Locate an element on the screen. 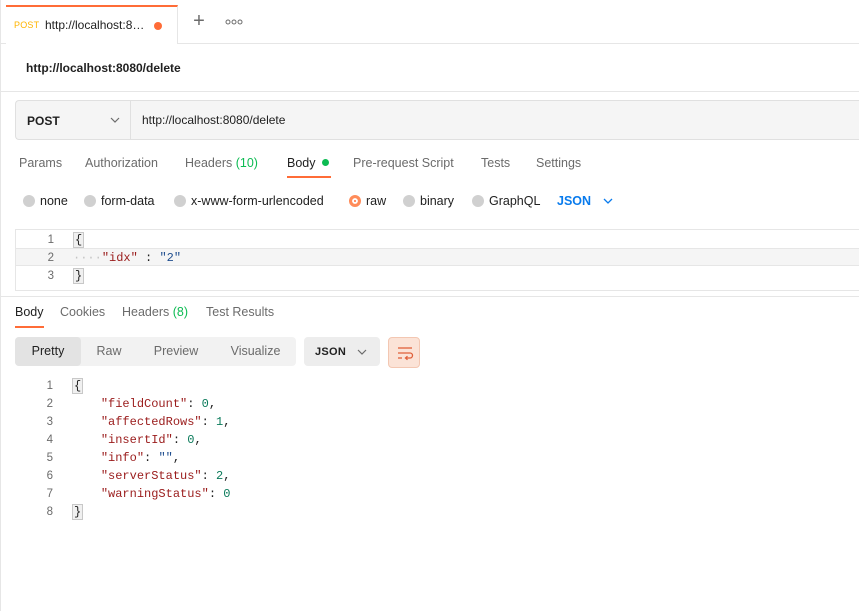 The image size is (859, 611). resp-tab-cookies: Cookies is located at coordinates (82, 312).